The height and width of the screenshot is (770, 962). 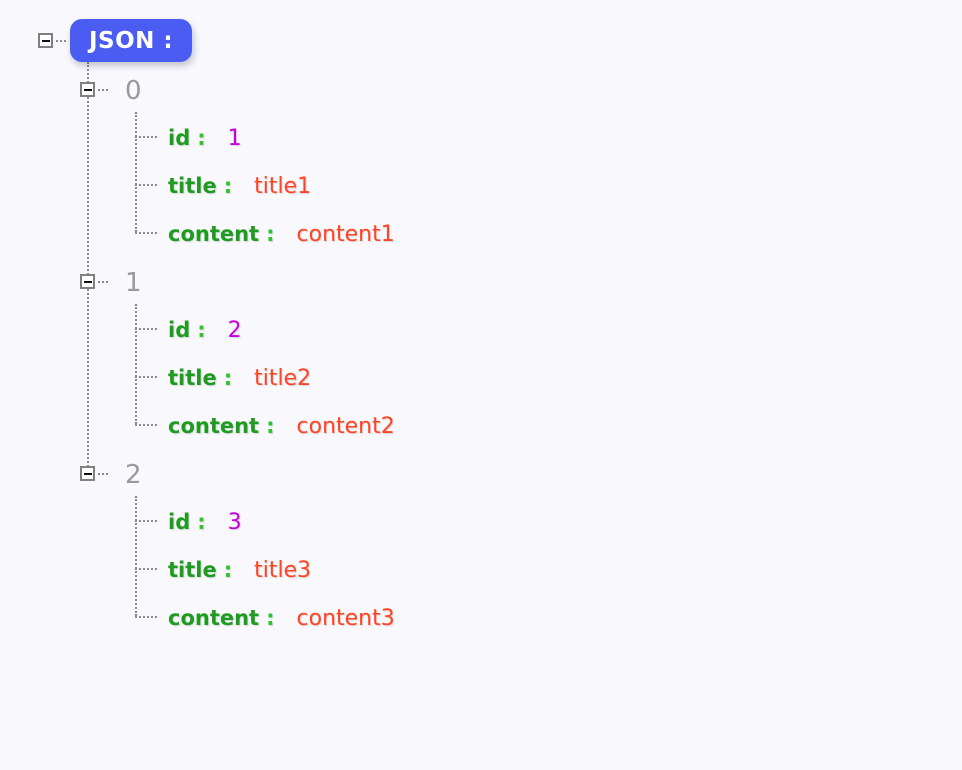 I want to click on field-value: 1, so click(x=234, y=138).